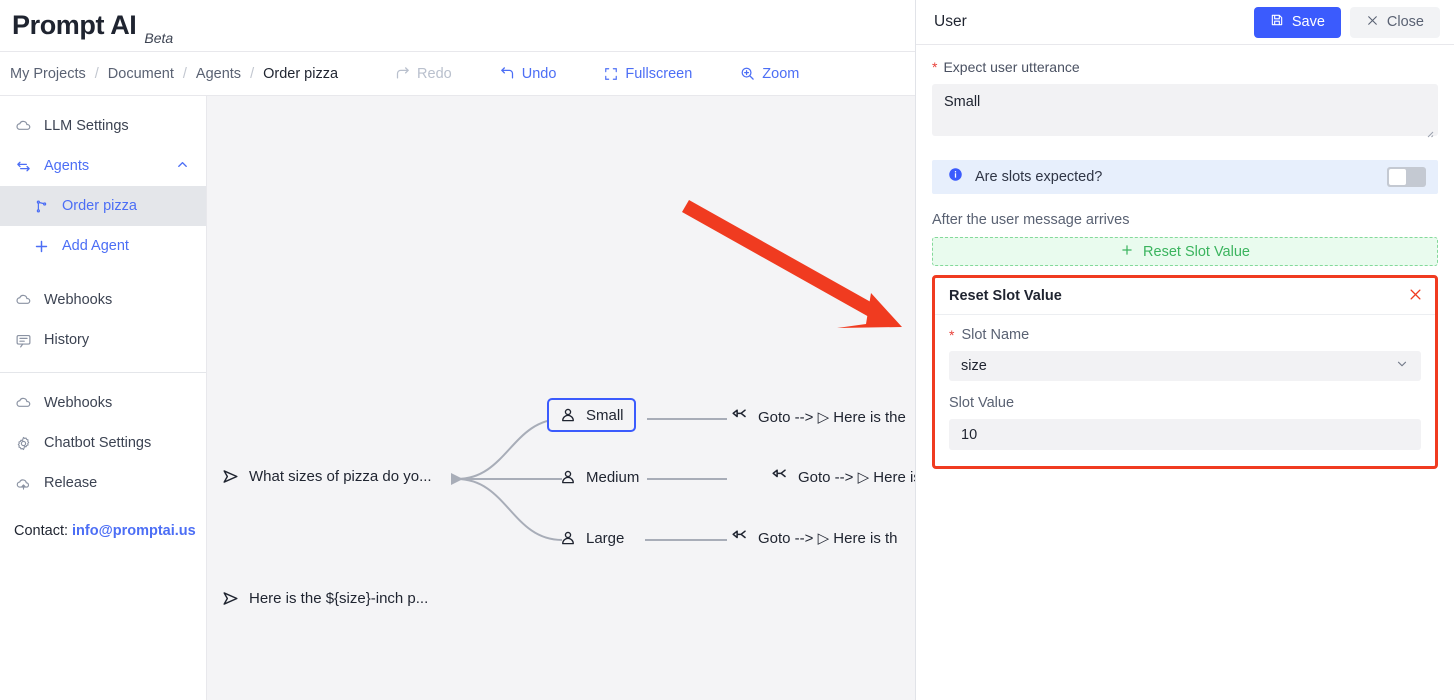 Image resolution: width=1454 pixels, height=700 pixels. Describe the element at coordinates (71, 483) in the screenshot. I see `sidebar-item-label: Release` at that location.